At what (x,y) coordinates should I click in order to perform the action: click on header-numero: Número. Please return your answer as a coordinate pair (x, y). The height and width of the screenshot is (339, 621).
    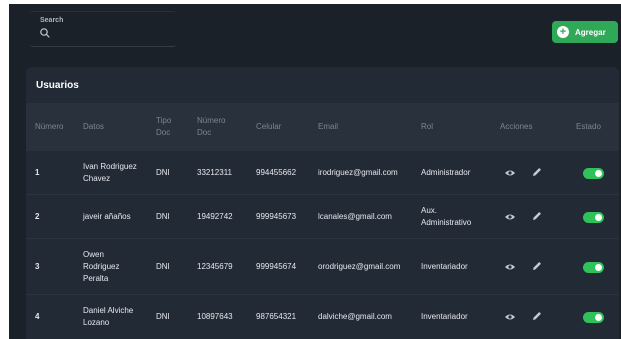
    Looking at the image, I should click on (49, 126).